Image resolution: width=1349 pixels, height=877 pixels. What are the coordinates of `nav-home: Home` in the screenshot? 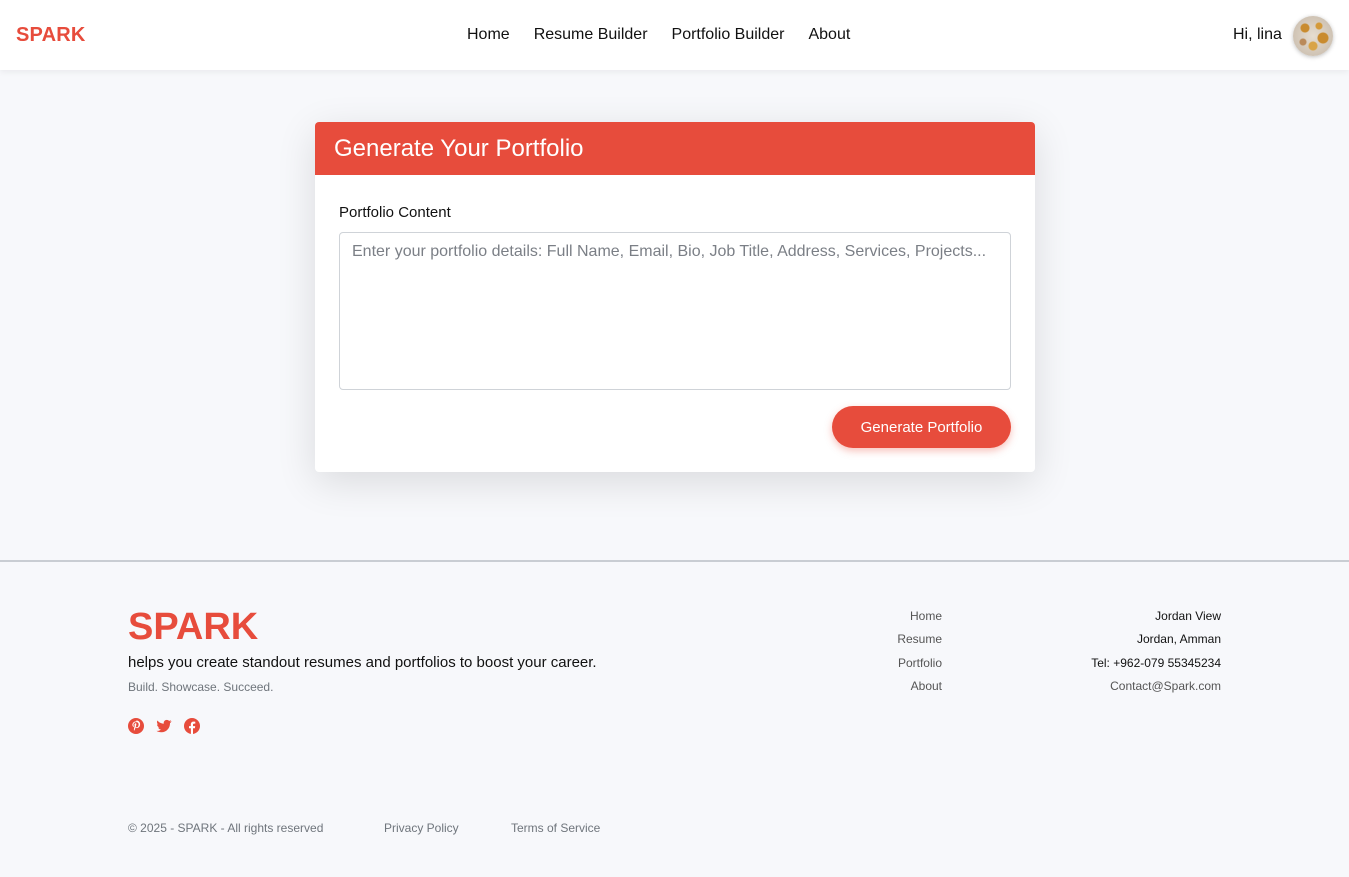 It's located at (488, 35).